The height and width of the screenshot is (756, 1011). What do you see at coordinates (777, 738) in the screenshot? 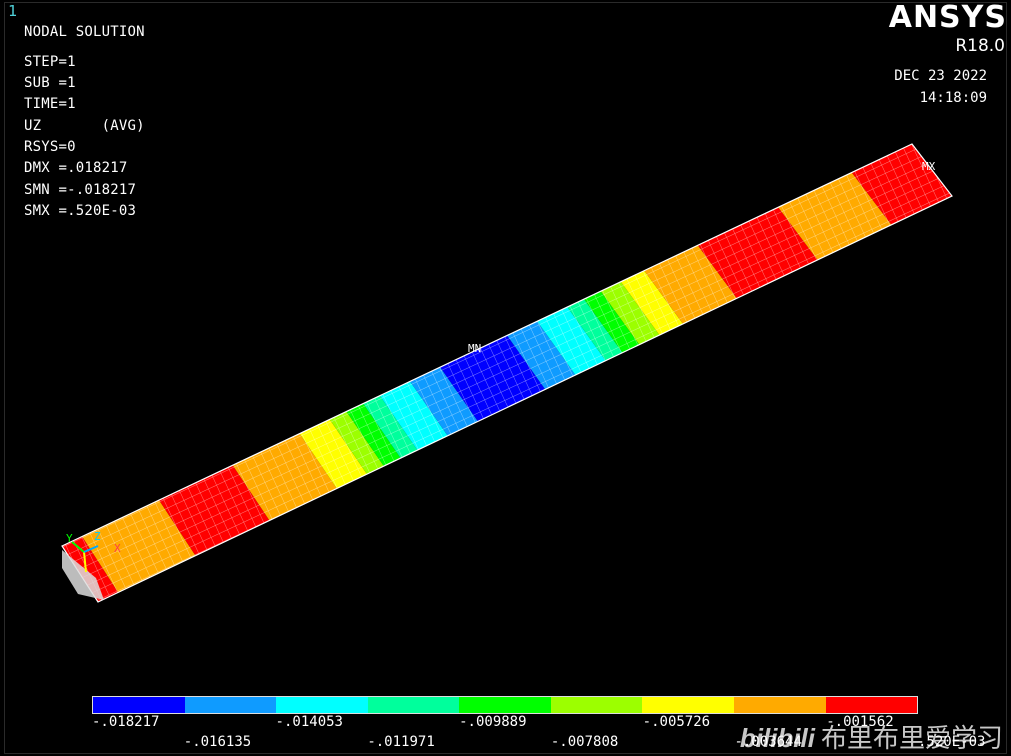
I see `bilibili-logo: bilibili` at bounding box center [777, 738].